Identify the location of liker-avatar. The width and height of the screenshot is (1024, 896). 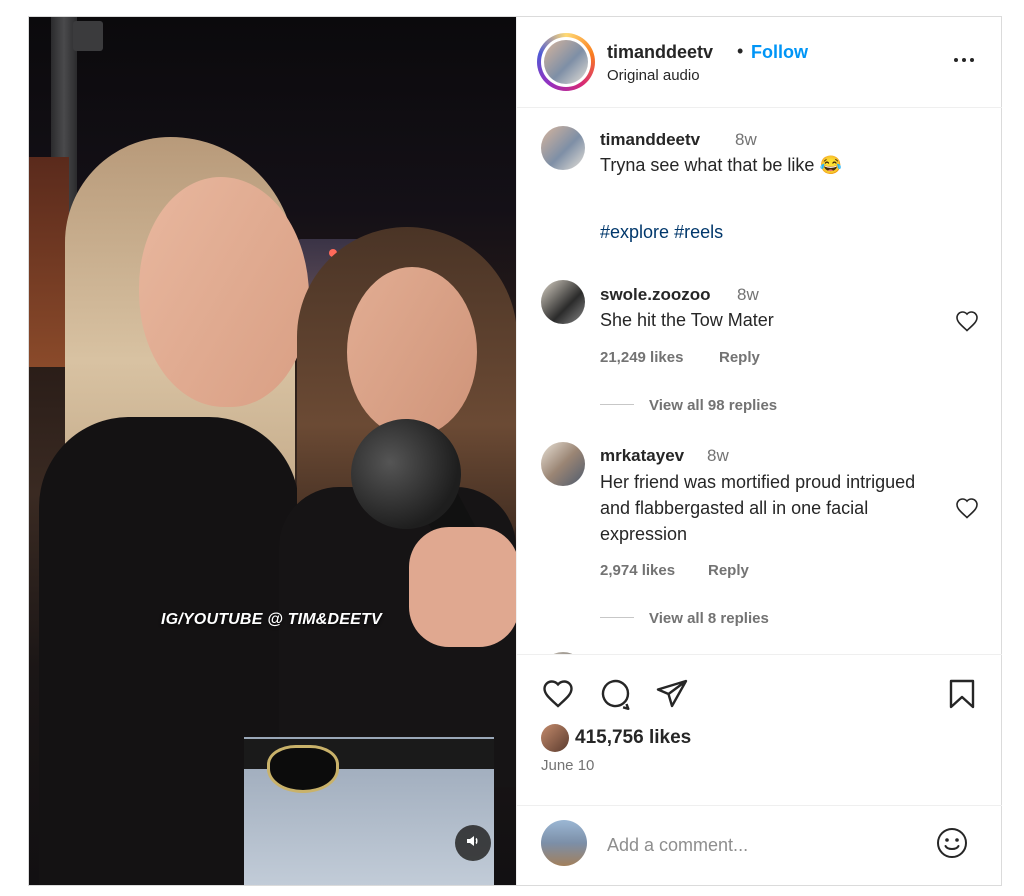
(555, 738).